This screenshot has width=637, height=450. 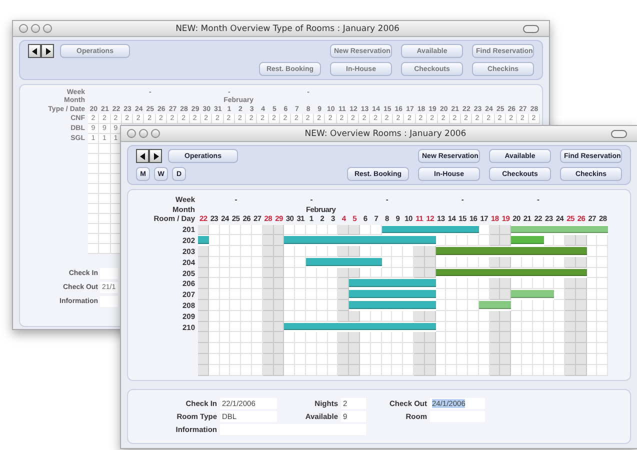 I want to click on window-title: NEW: Overview Rooms : January 2006, so click(x=386, y=133).